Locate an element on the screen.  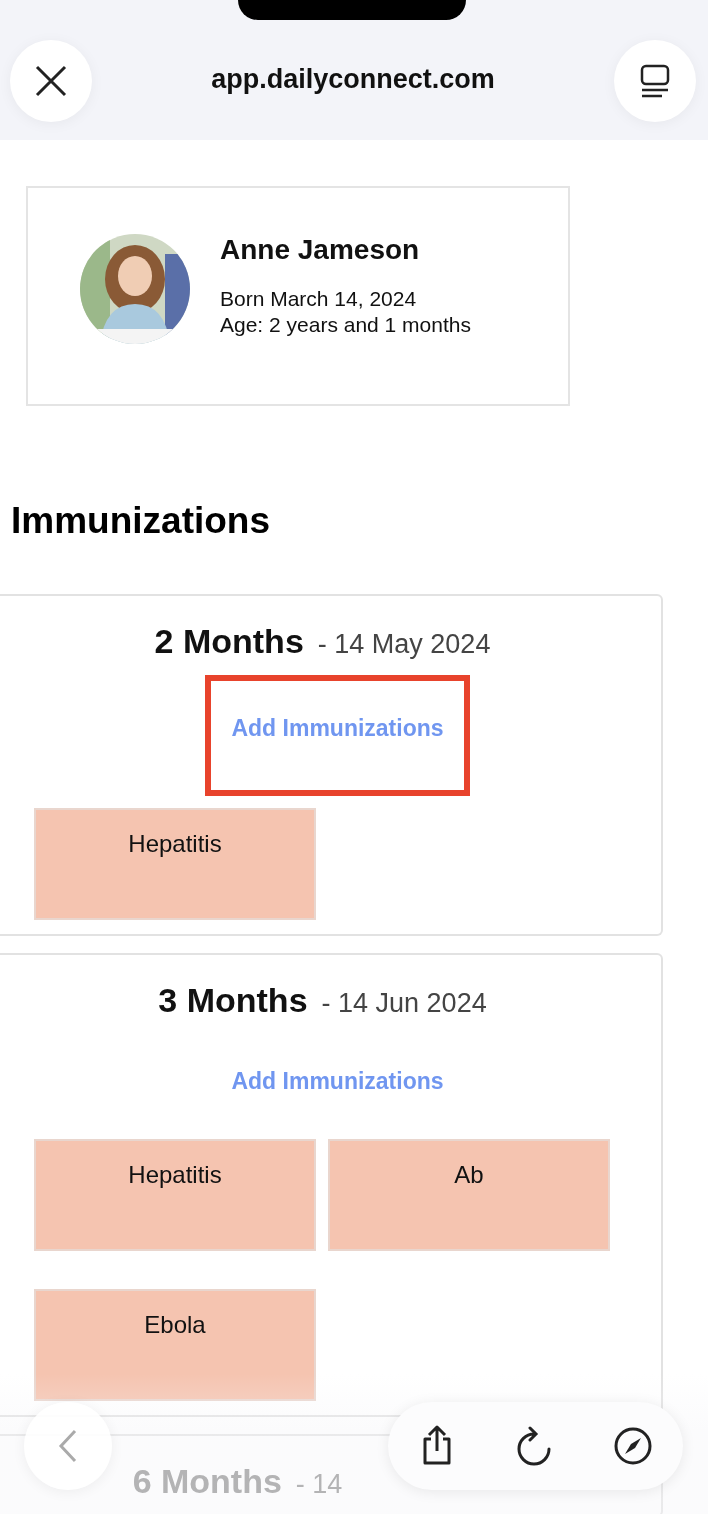
age-title: 6 Months is located at coordinates (207, 1481).